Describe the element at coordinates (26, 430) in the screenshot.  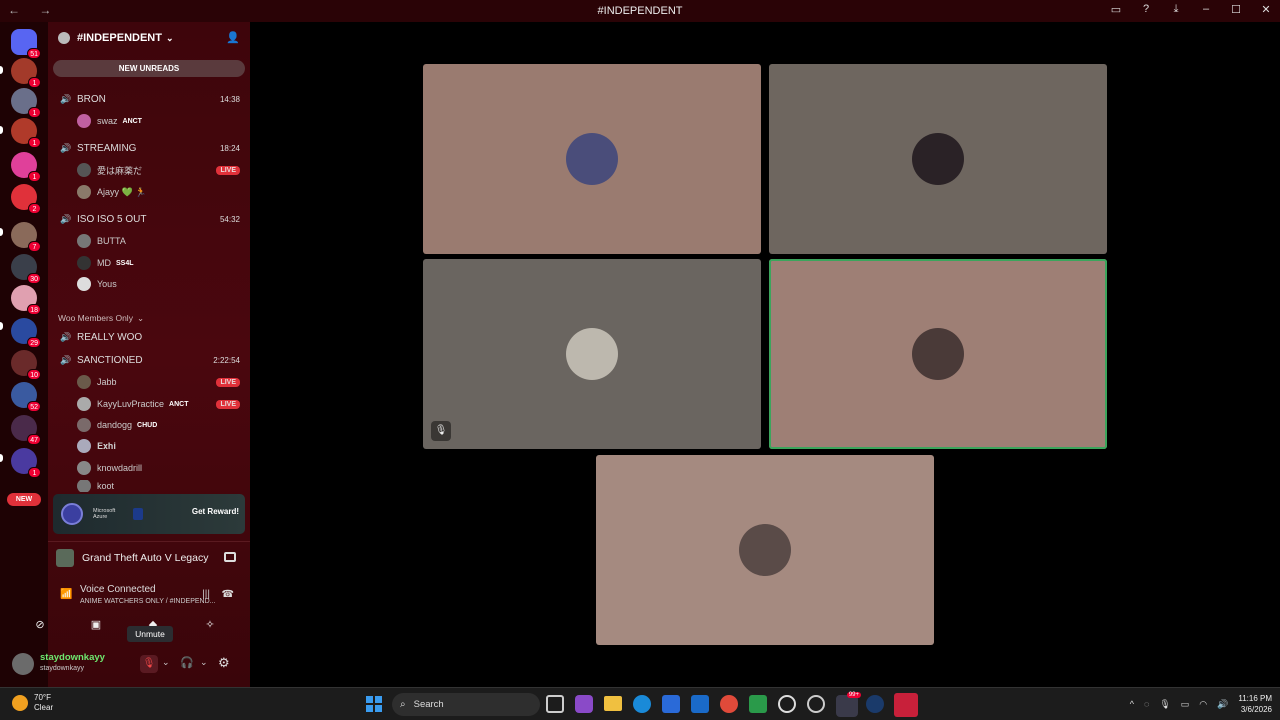
I see `guild-icon: 47` at that location.